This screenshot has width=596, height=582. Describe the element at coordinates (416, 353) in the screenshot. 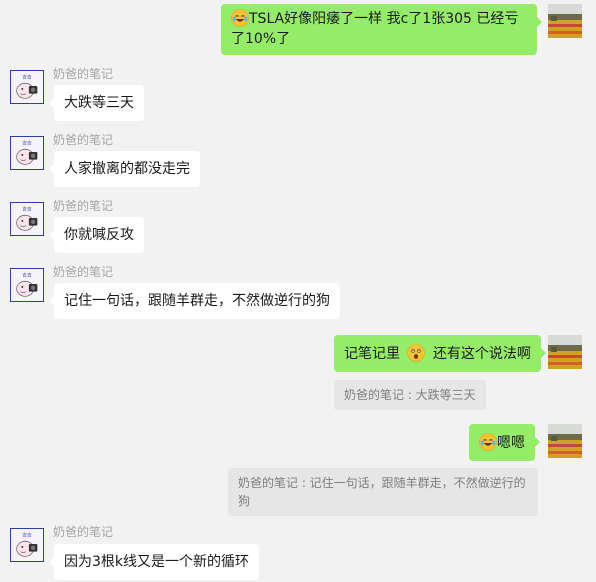

I see `wow-emoji-icon` at that location.